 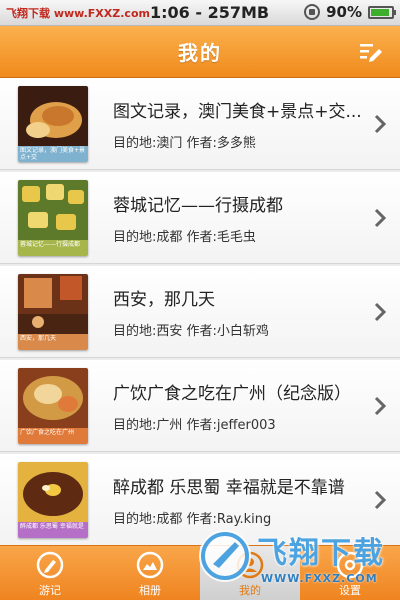 What do you see at coordinates (53, 530) in the screenshot?
I see `thumbnail-caption: 醉成都 乐思蜀 幸福就是` at bounding box center [53, 530].